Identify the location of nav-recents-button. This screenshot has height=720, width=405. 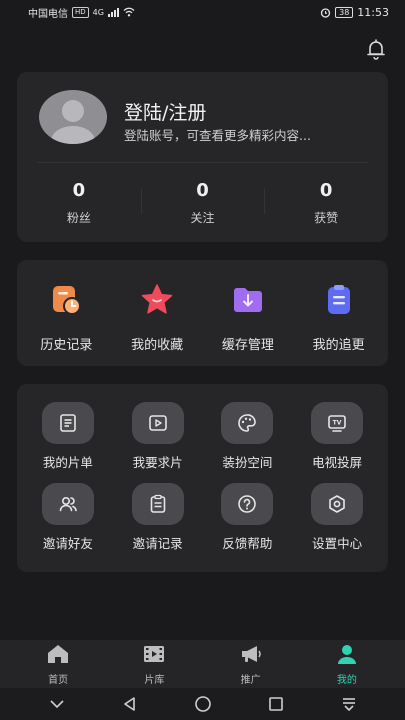
(276, 704).